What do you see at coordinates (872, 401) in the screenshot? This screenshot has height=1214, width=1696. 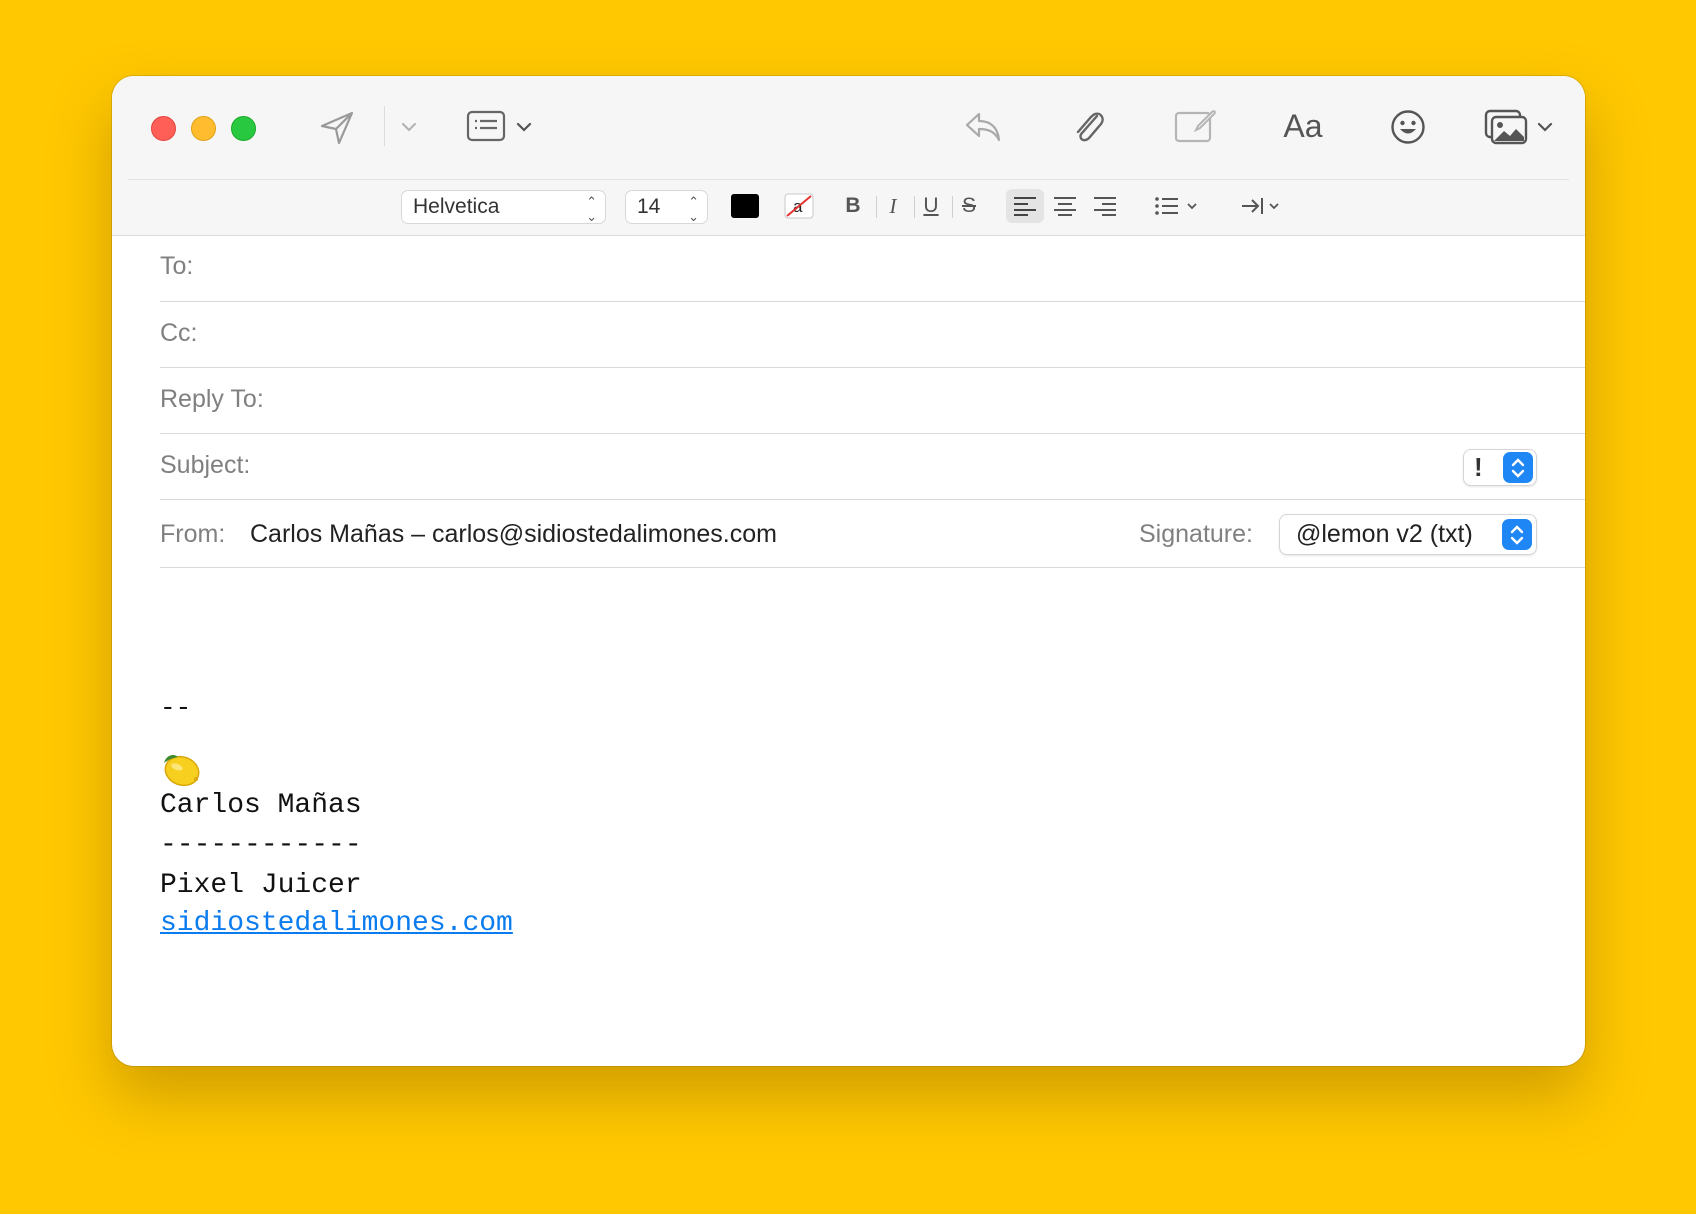 I see `reply-to-field-row: Reply To:` at bounding box center [872, 401].